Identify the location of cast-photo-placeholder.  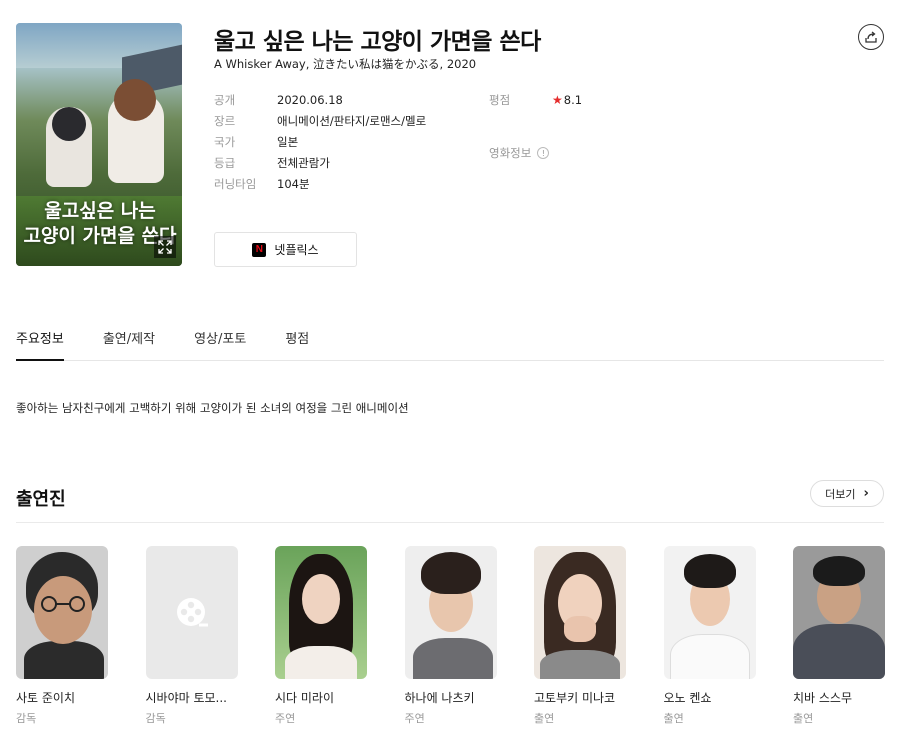
(191, 612).